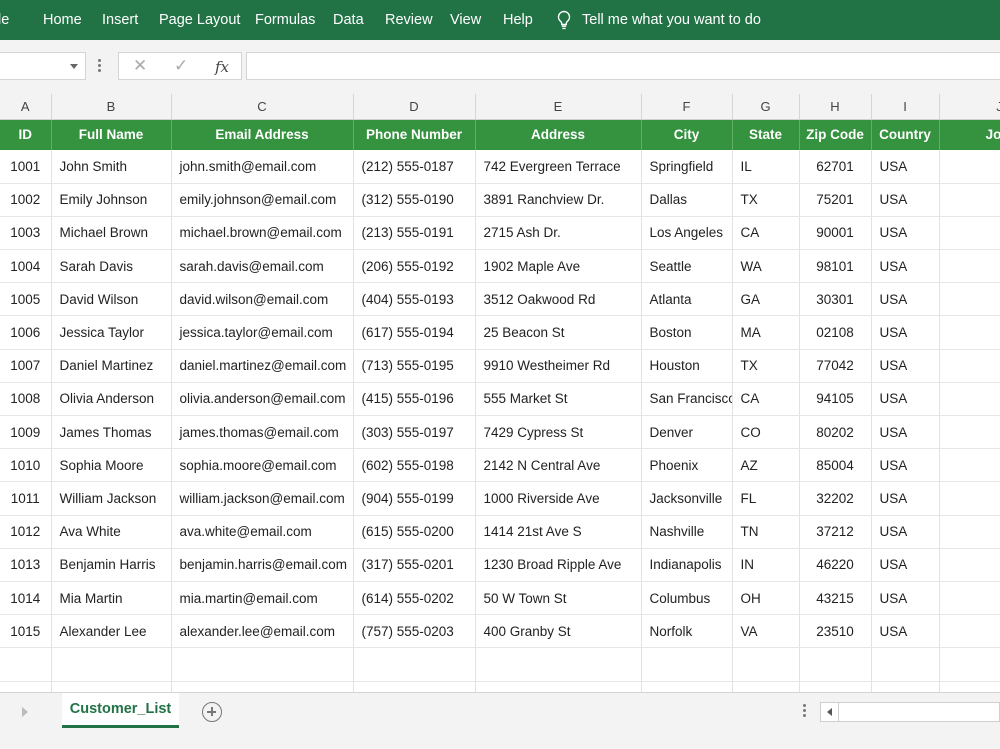  I want to click on table-cell: 2715 Ash Dr., so click(558, 233).